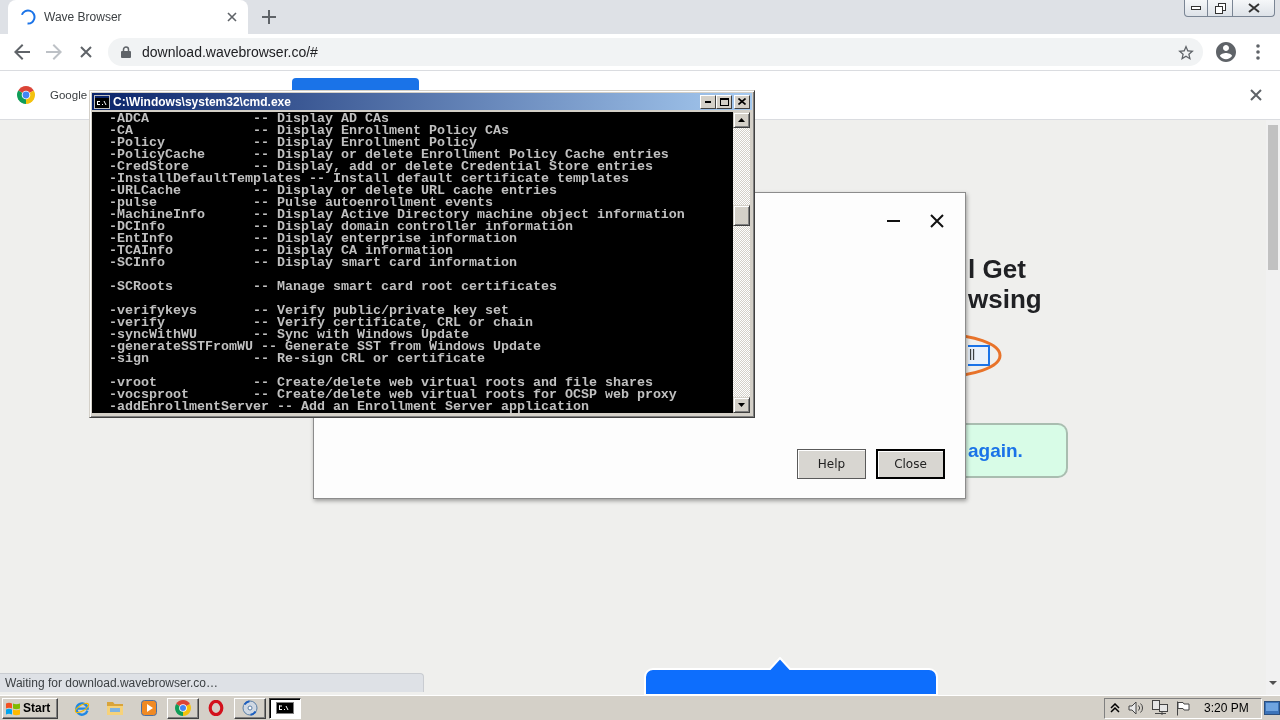 The height and width of the screenshot is (720, 1280). Describe the element at coordinates (831, 464) in the screenshot. I see `dialog-button: Help` at that location.